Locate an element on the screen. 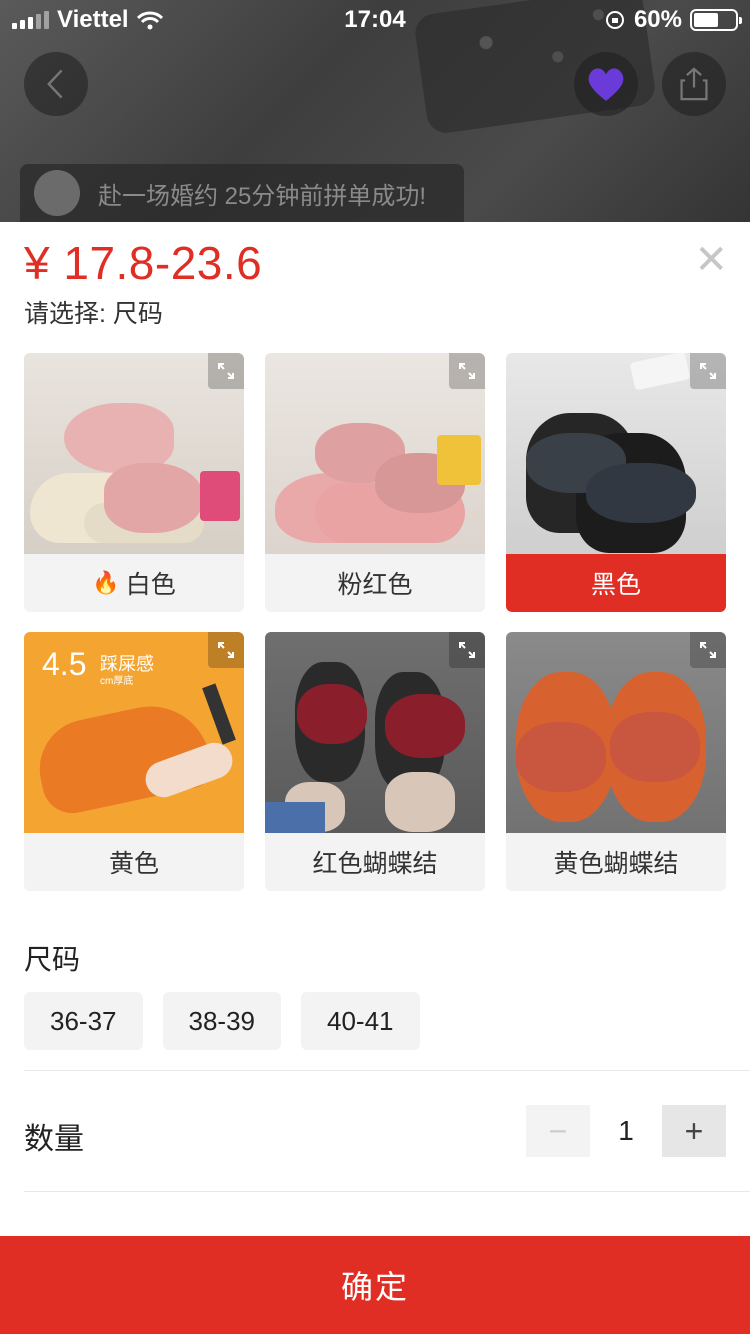 The image size is (750, 1334). favorite-button is located at coordinates (606, 84).